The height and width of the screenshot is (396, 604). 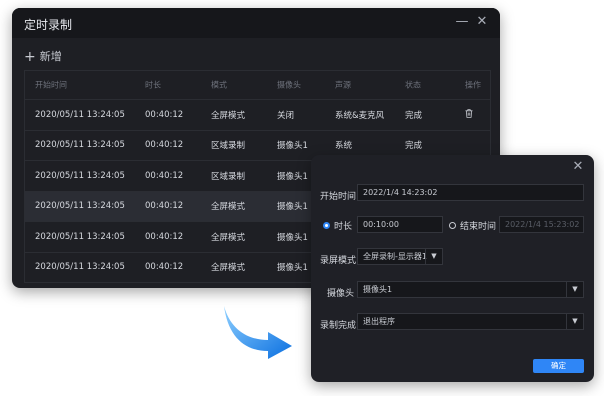 I want to click on column-header: 声源, so click(x=343, y=85).